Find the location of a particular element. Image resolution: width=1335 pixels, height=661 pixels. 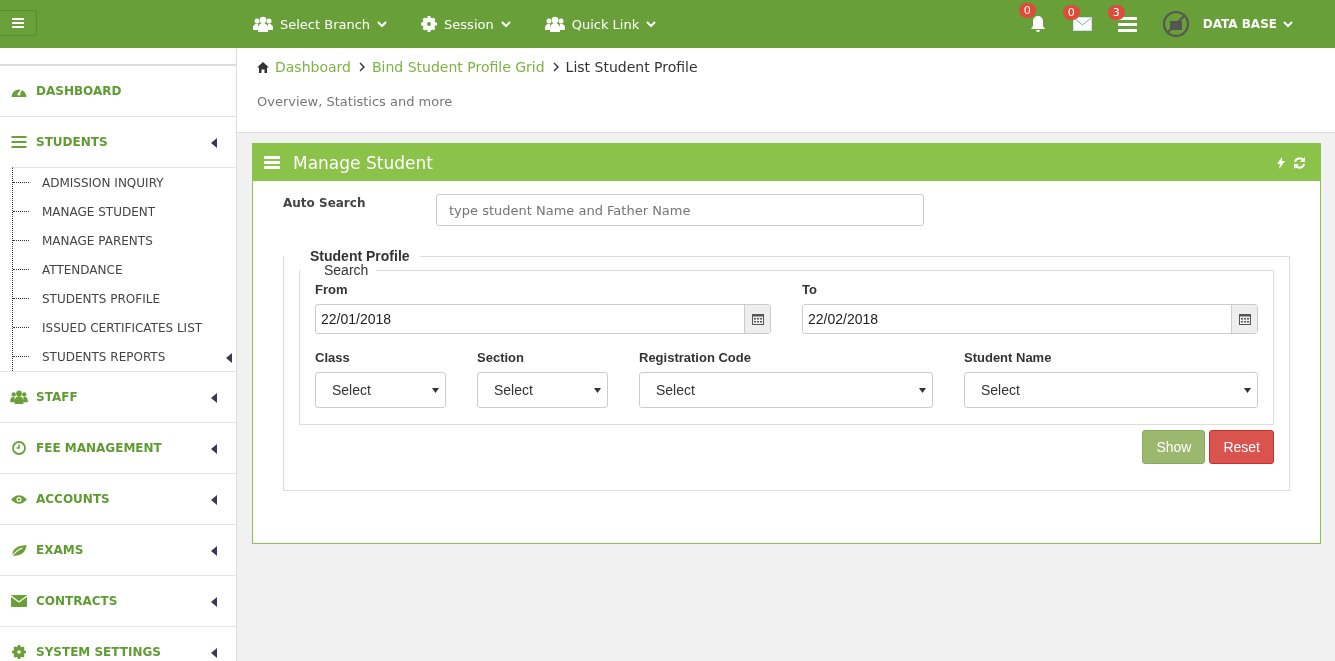

nav-dropdown: Select Branch is located at coordinates (320, 24).